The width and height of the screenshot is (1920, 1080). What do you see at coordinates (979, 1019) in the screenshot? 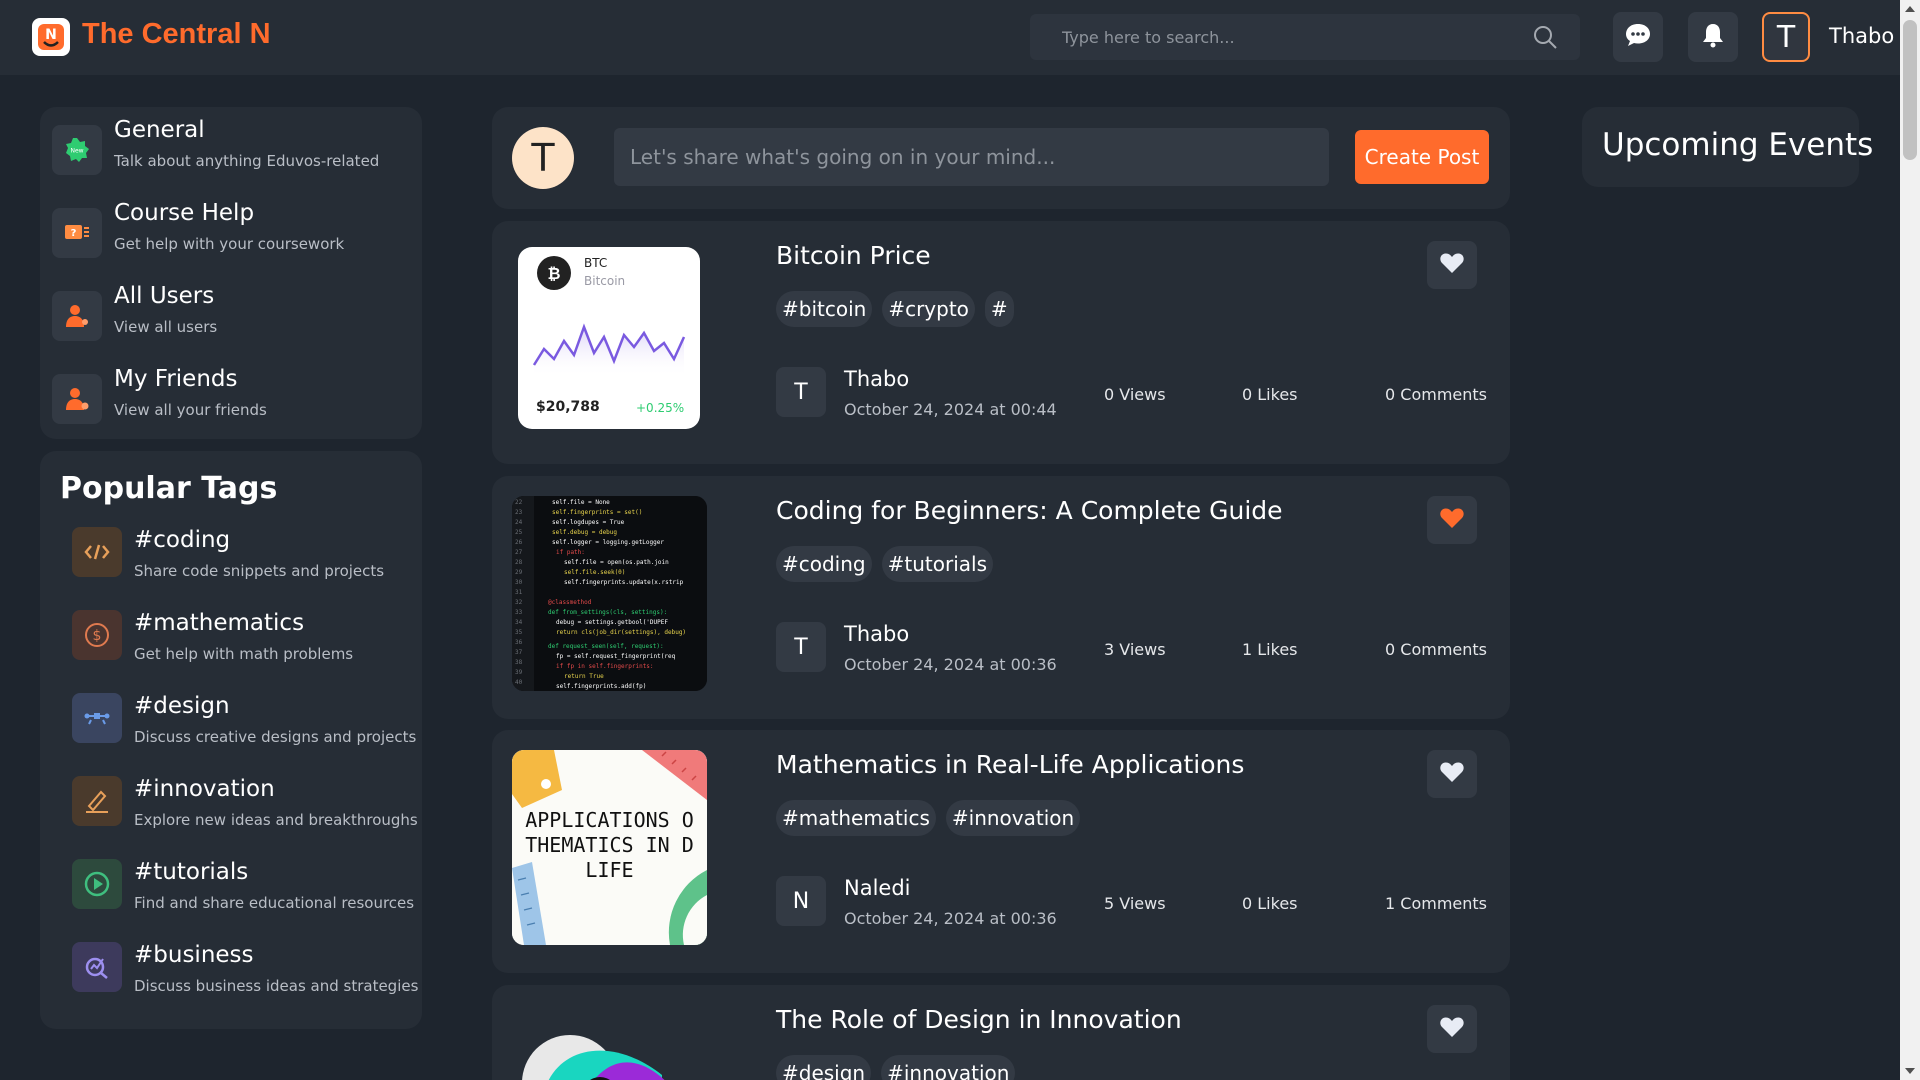
I see `post-title: The Role of Design in Innovation` at bounding box center [979, 1019].